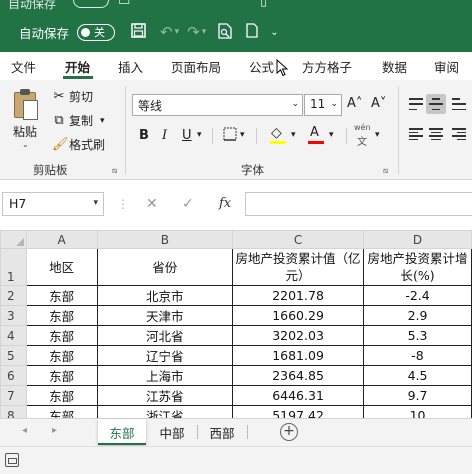 The width and height of the screenshot is (472, 474). What do you see at coordinates (362, 140) in the screenshot?
I see `phonetic-guide-button: 文` at bounding box center [362, 140].